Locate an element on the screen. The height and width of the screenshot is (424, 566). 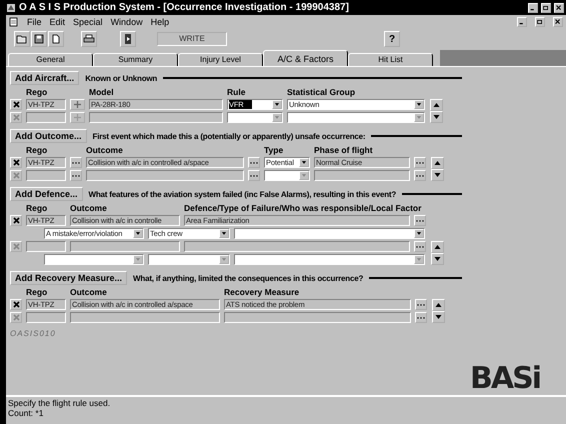
menu-item: File is located at coordinates (34, 21).